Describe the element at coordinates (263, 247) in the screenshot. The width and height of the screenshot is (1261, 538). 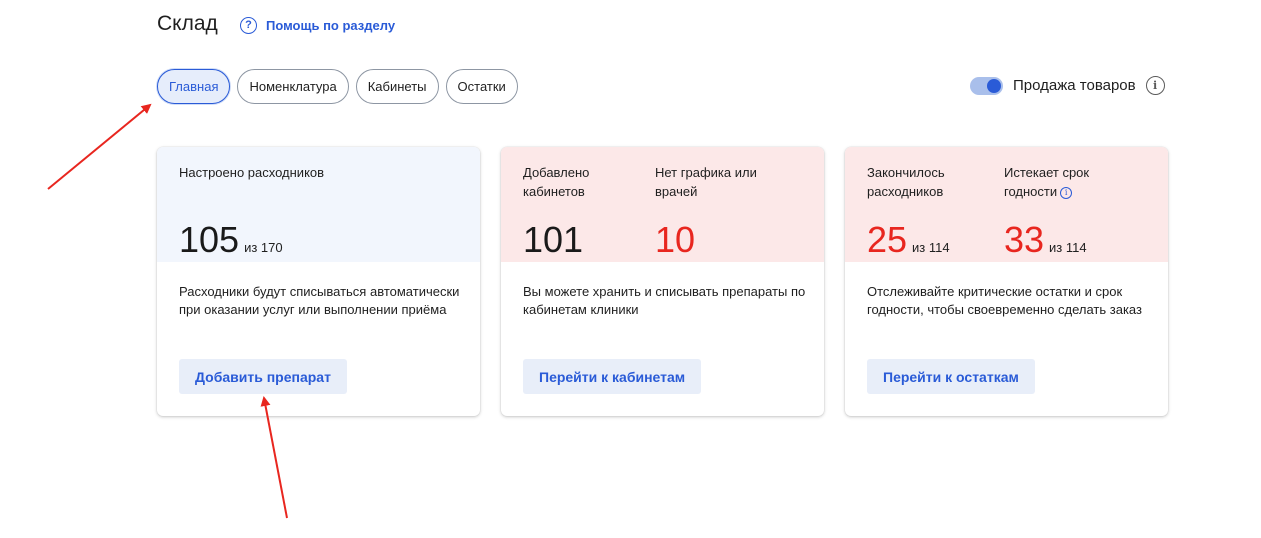
I see `stat-total: из 170` at that location.